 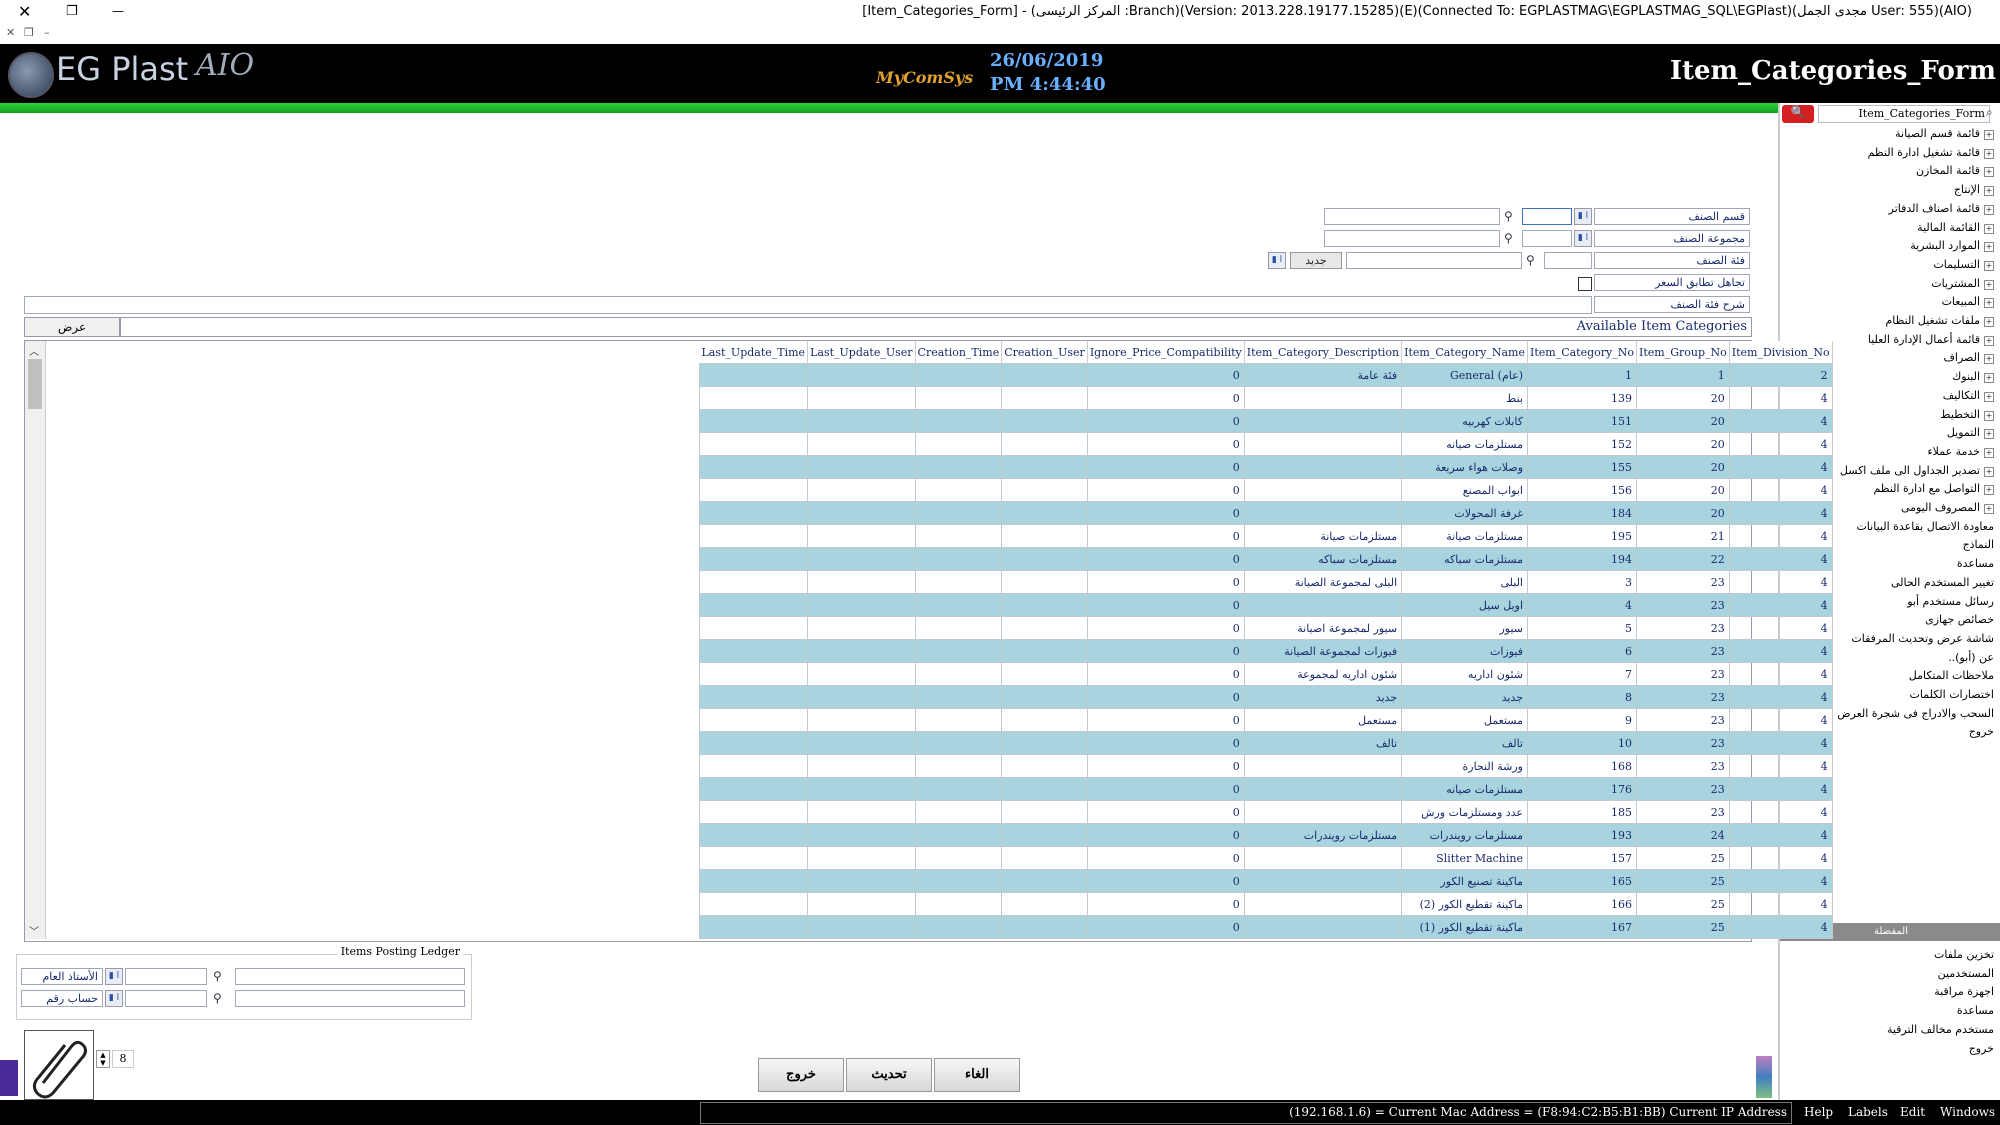 I want to click on group-no-input, so click(x=1547, y=238).